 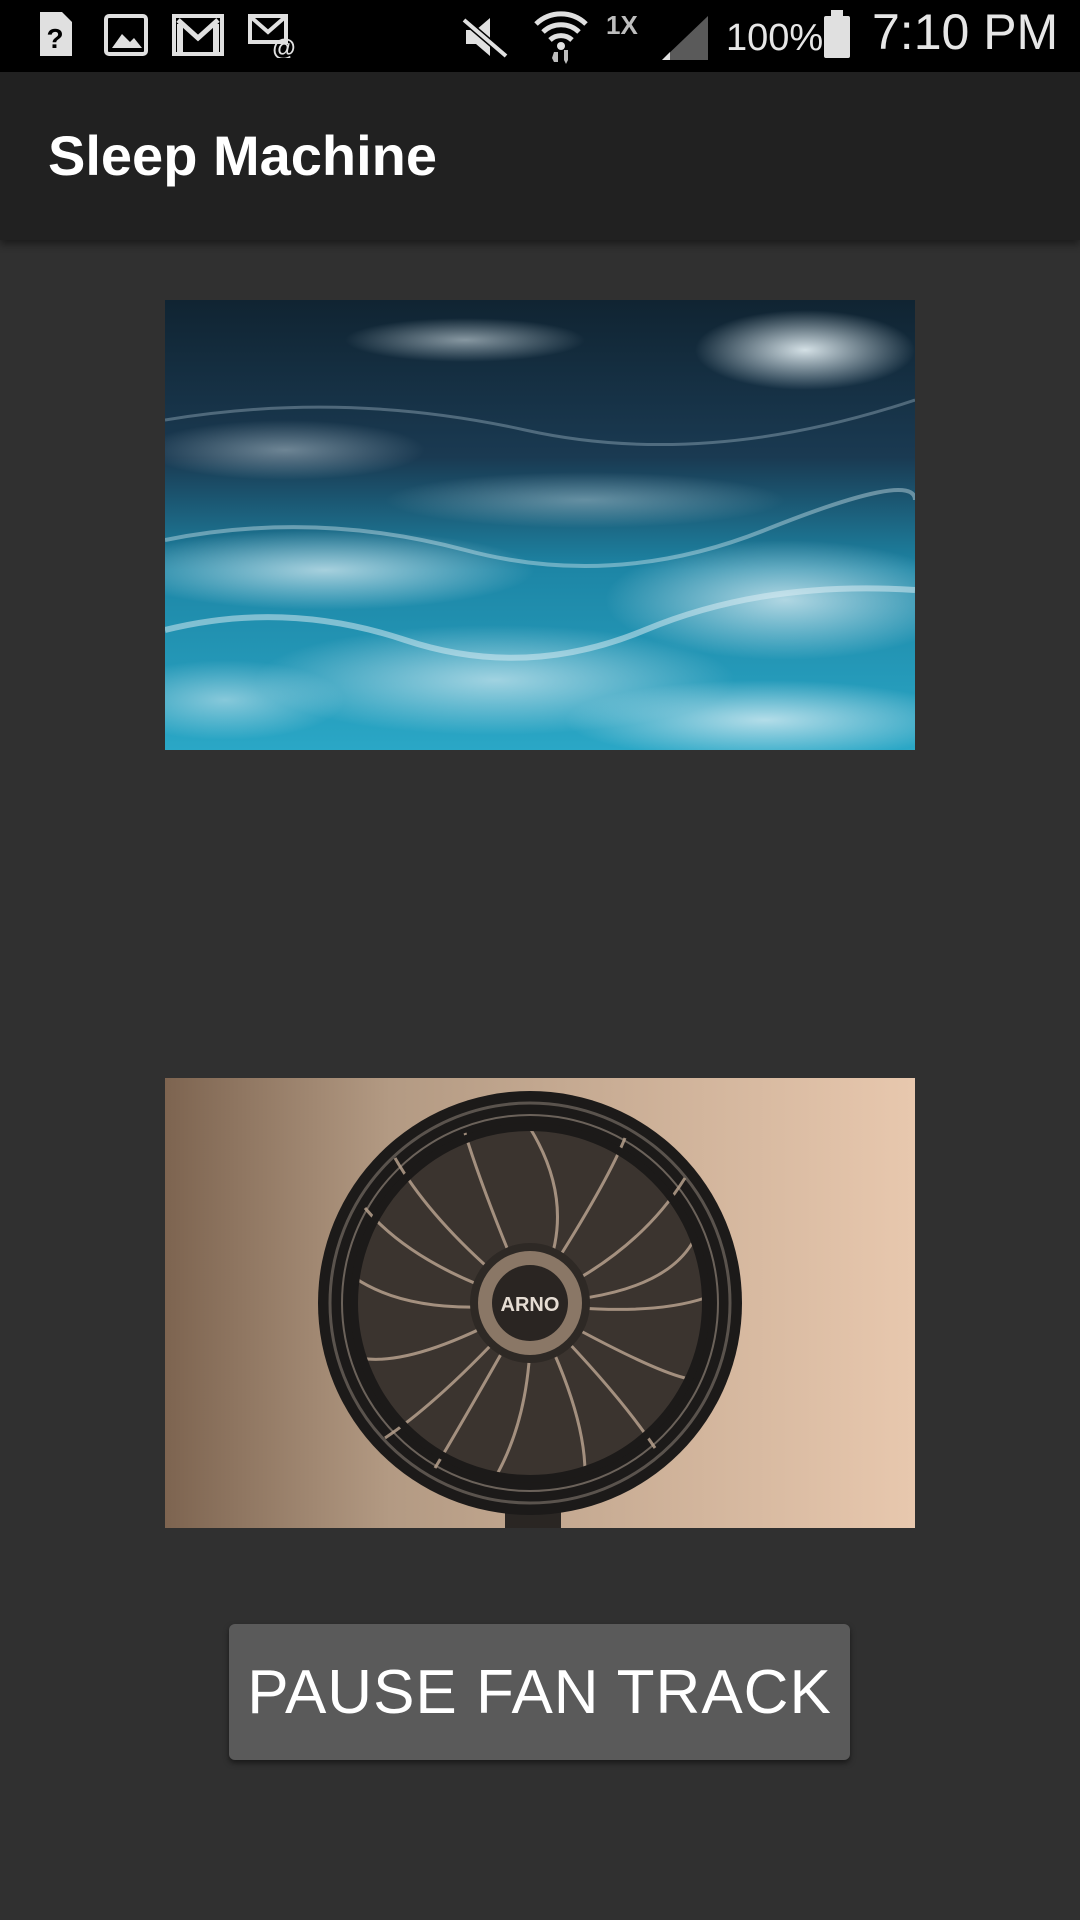 I want to click on status-bar: ? @ 1X 100% 7:10 PM, so click(x=540, y=36).